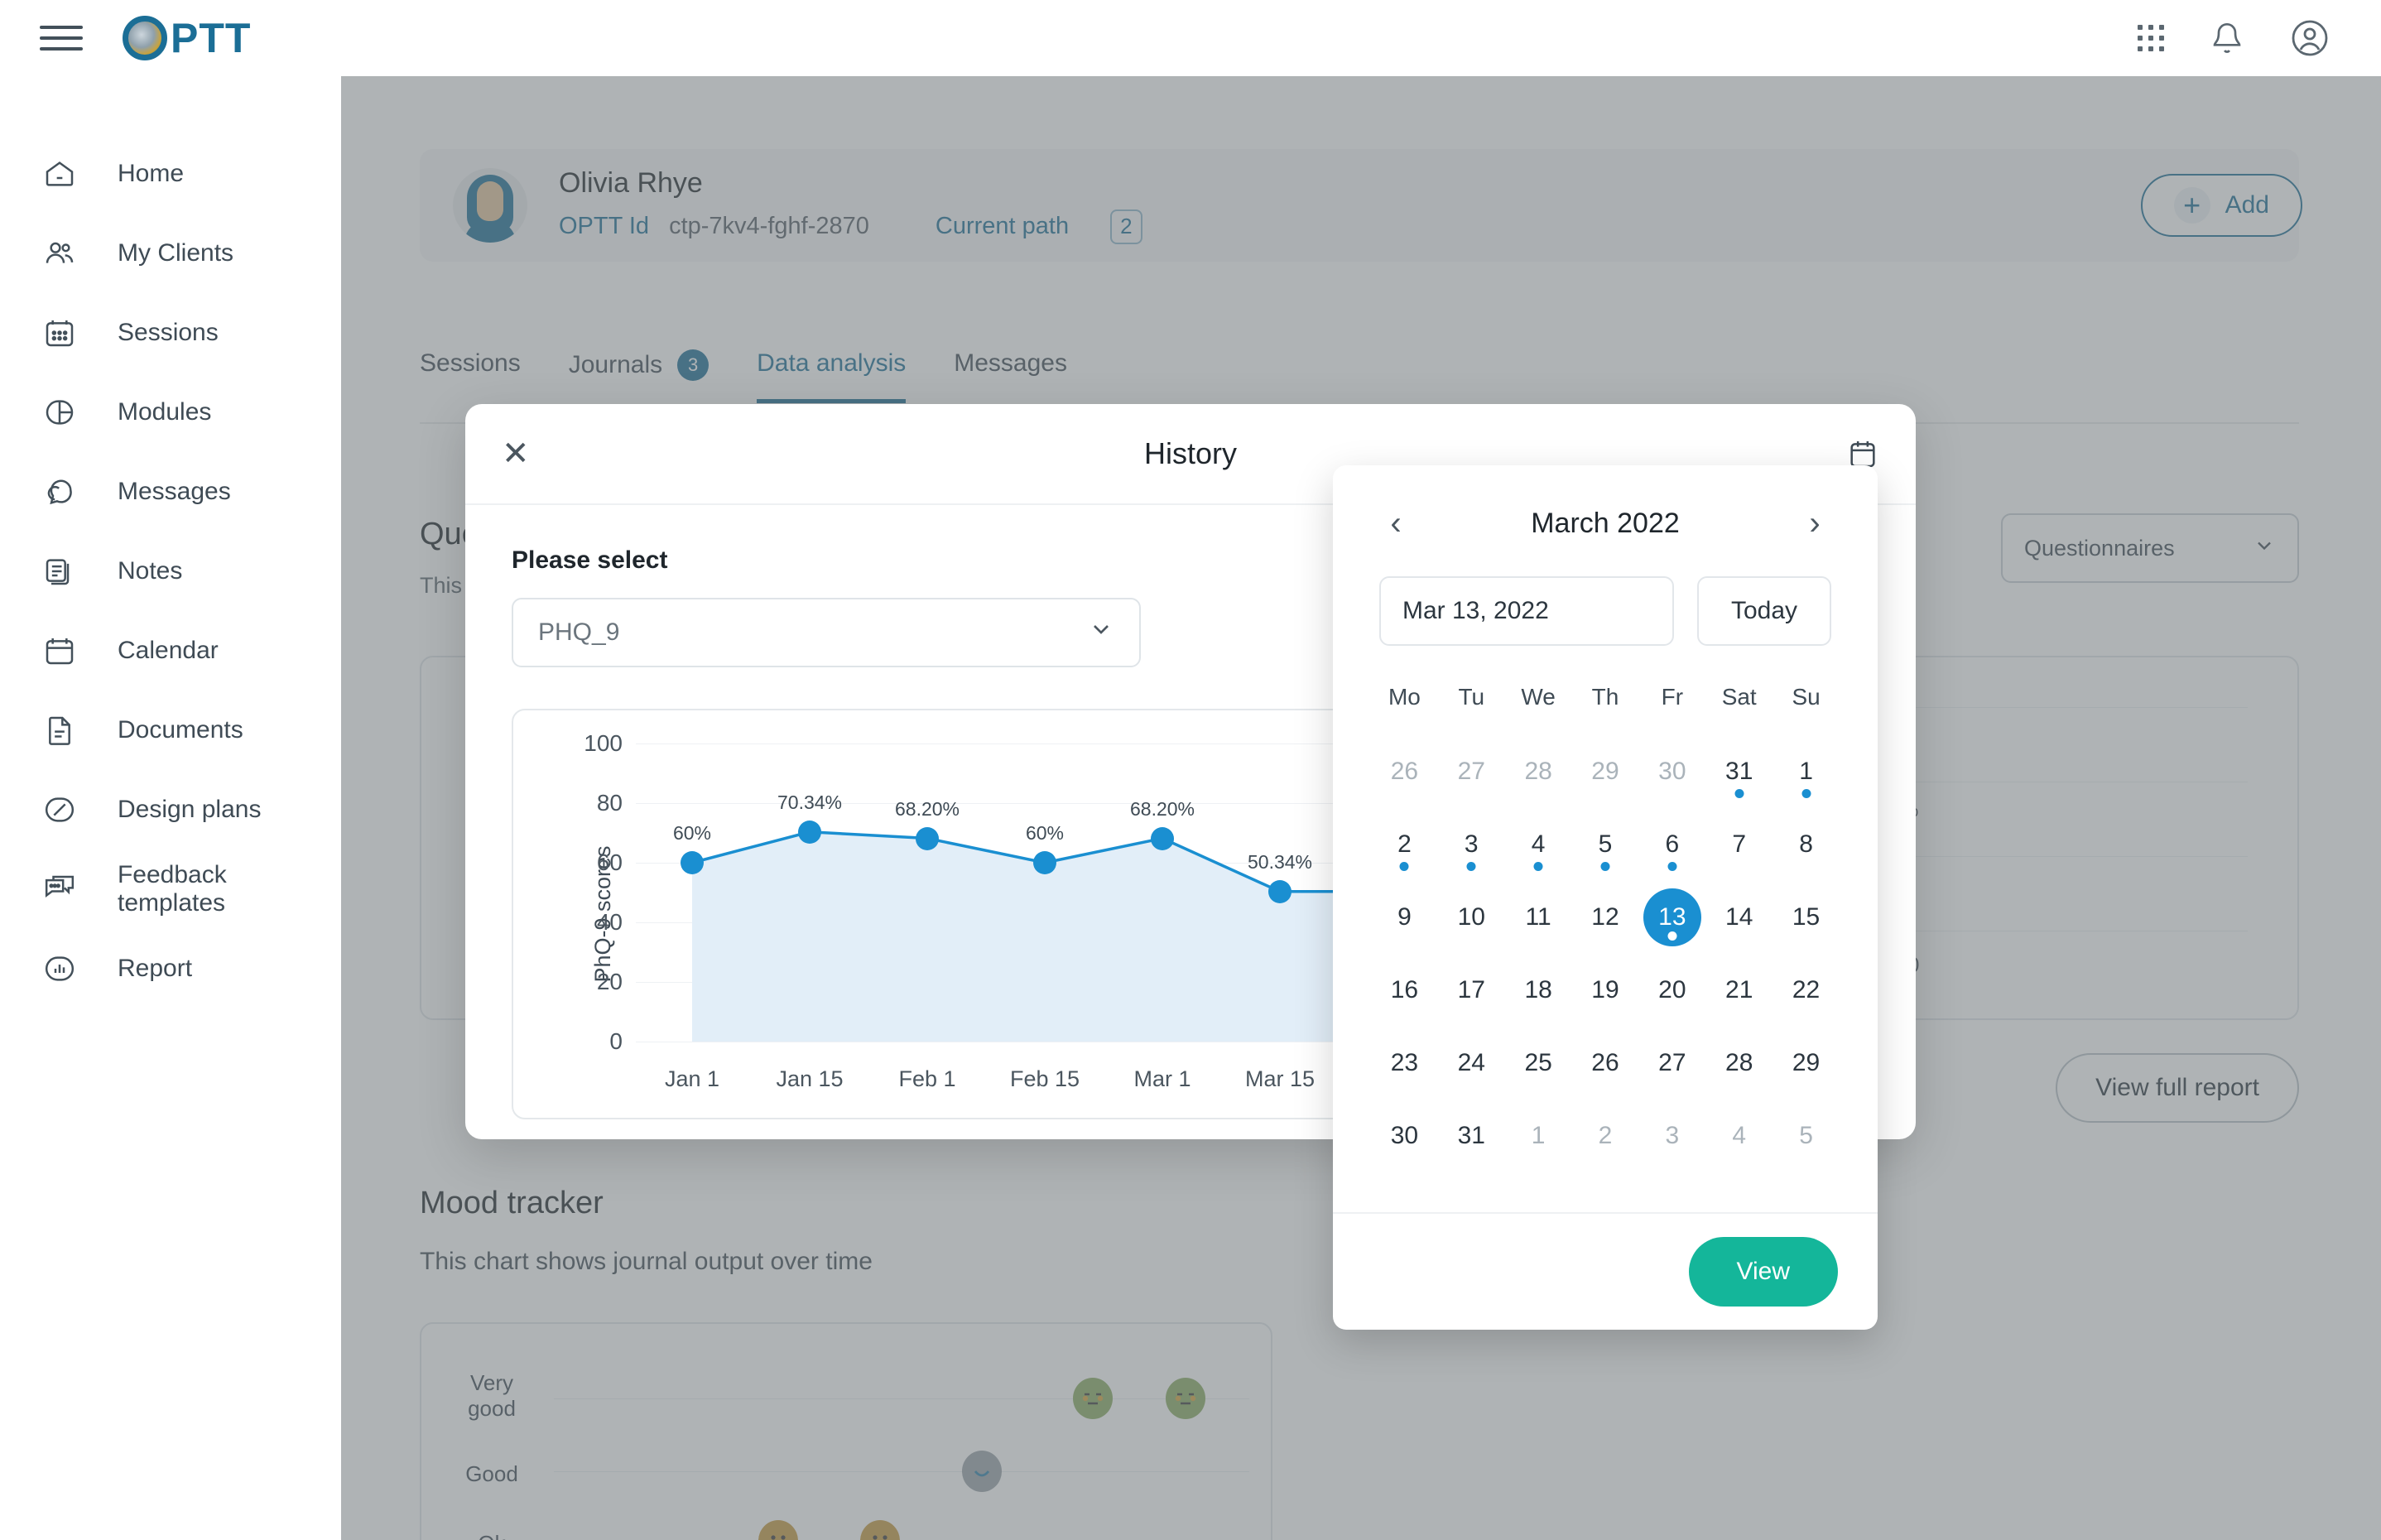  I want to click on sidebar-item-label: Home, so click(151, 174).